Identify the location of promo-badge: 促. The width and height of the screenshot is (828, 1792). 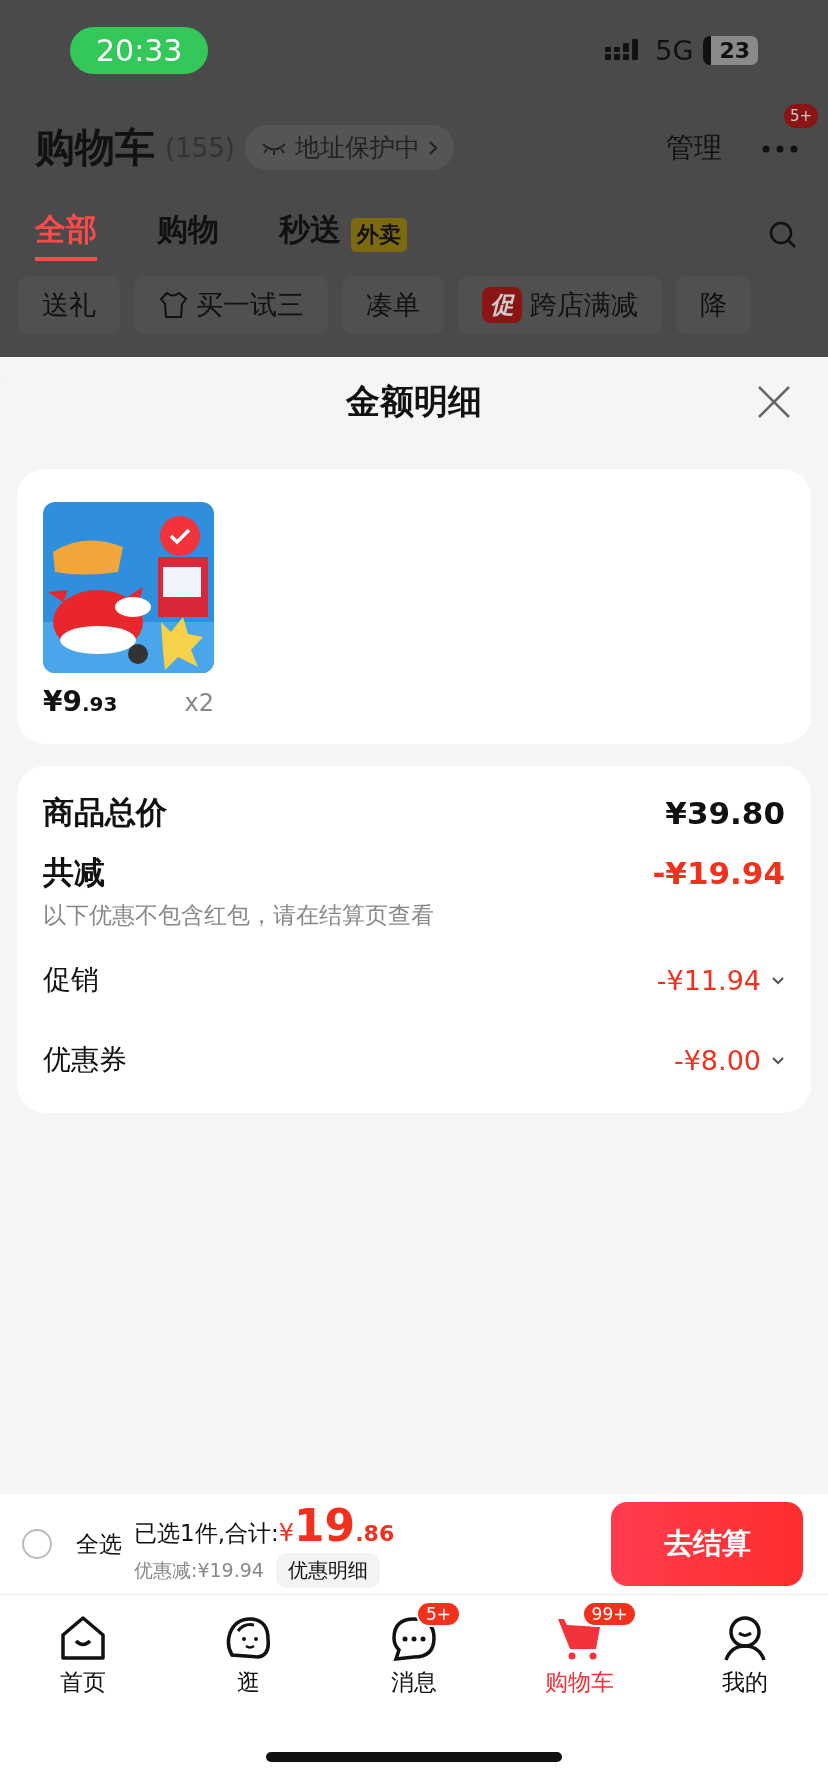
(502, 305).